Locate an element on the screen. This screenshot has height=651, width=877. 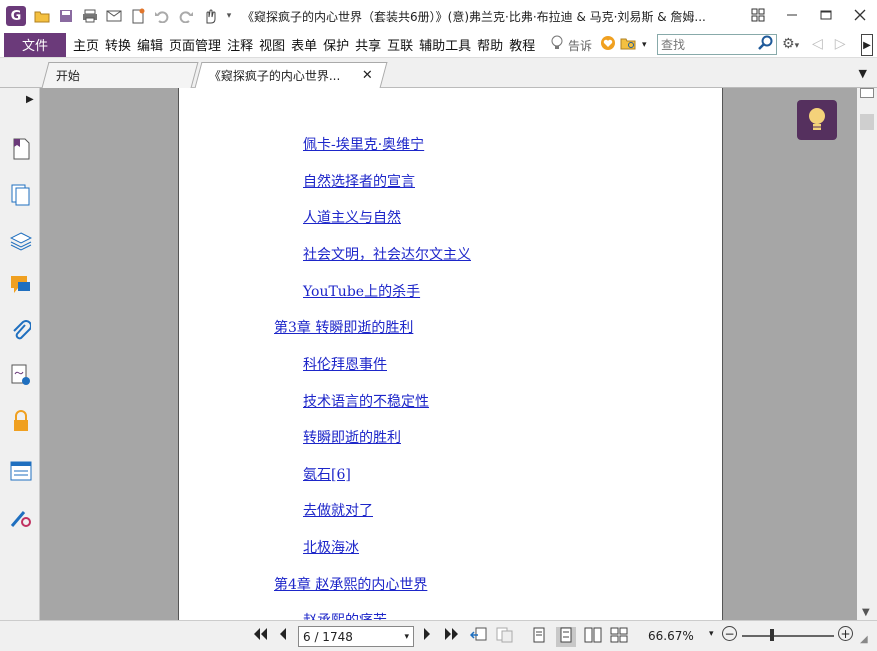
form-fields-icon is located at coordinates (21, 471).